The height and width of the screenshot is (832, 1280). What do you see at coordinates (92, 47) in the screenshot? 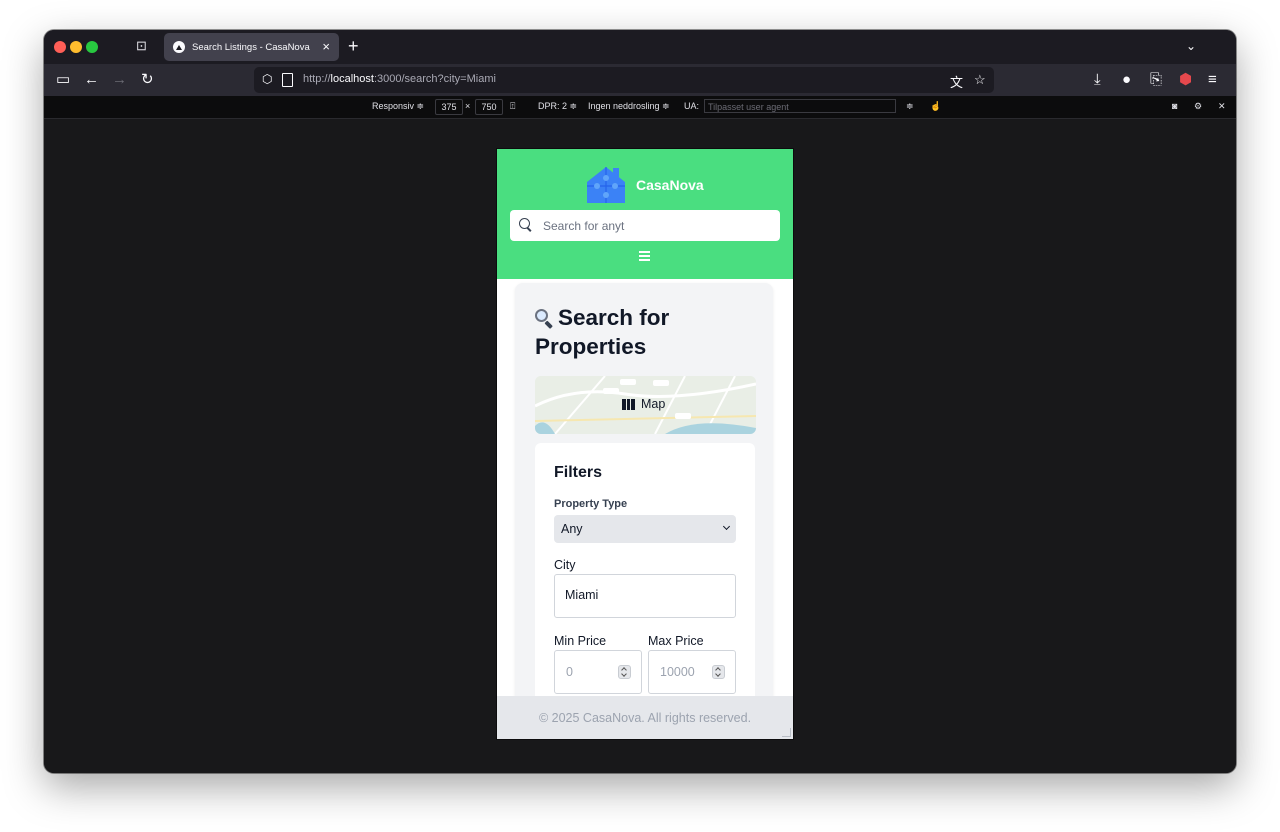
I see `maximize-window-button` at bounding box center [92, 47].